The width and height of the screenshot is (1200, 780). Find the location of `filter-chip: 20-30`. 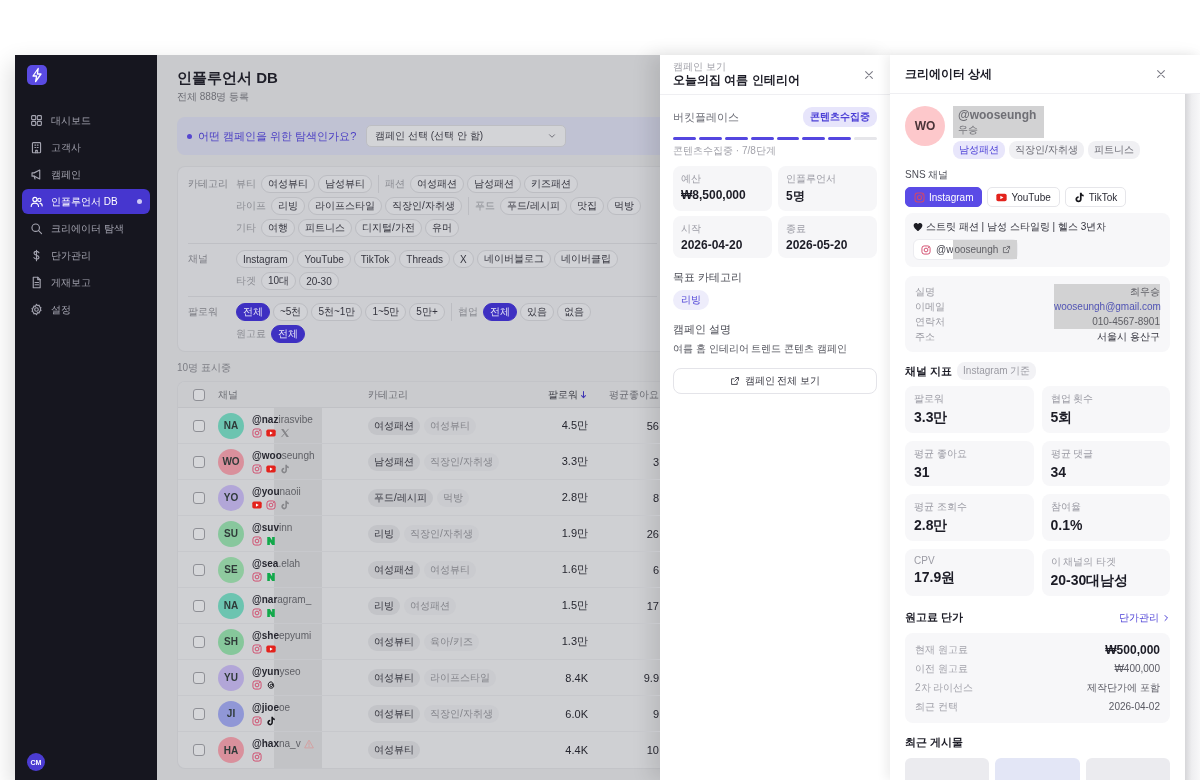

filter-chip: 20-30 is located at coordinates (319, 281).